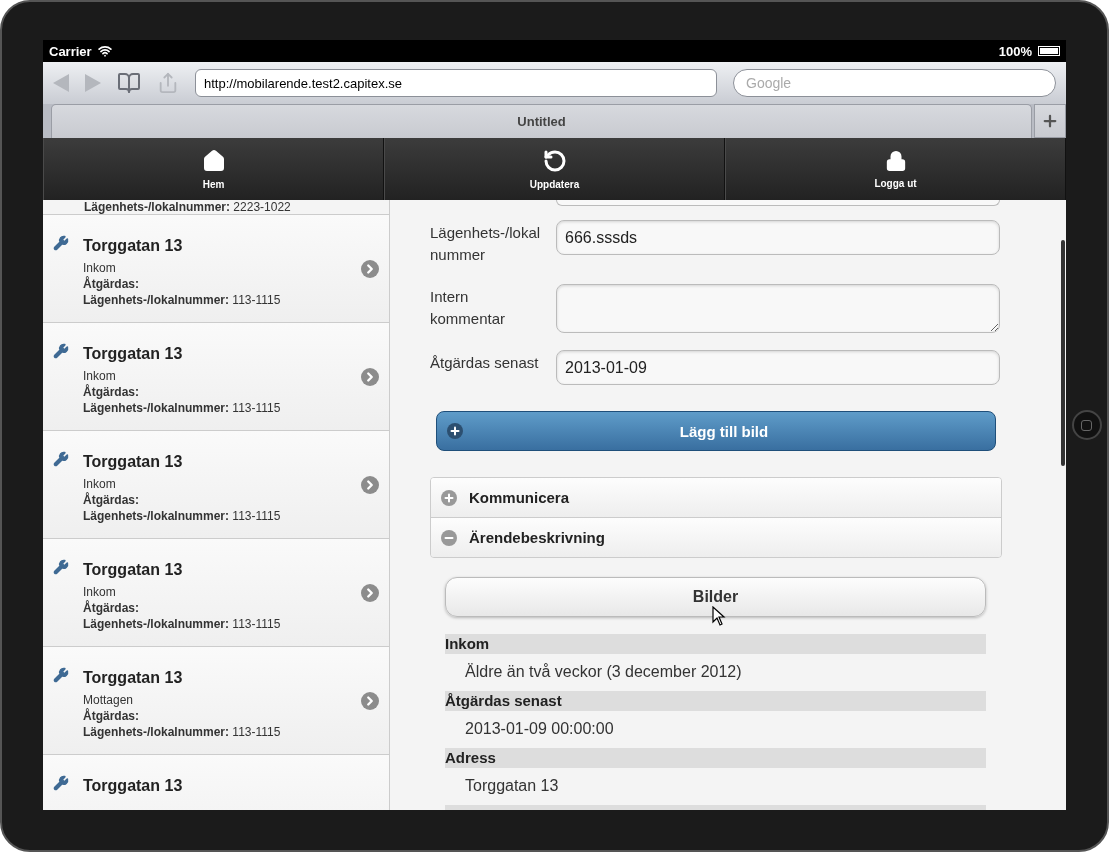 The image size is (1109, 852). Describe the element at coordinates (778, 308) in the screenshot. I see `comment-field` at that location.